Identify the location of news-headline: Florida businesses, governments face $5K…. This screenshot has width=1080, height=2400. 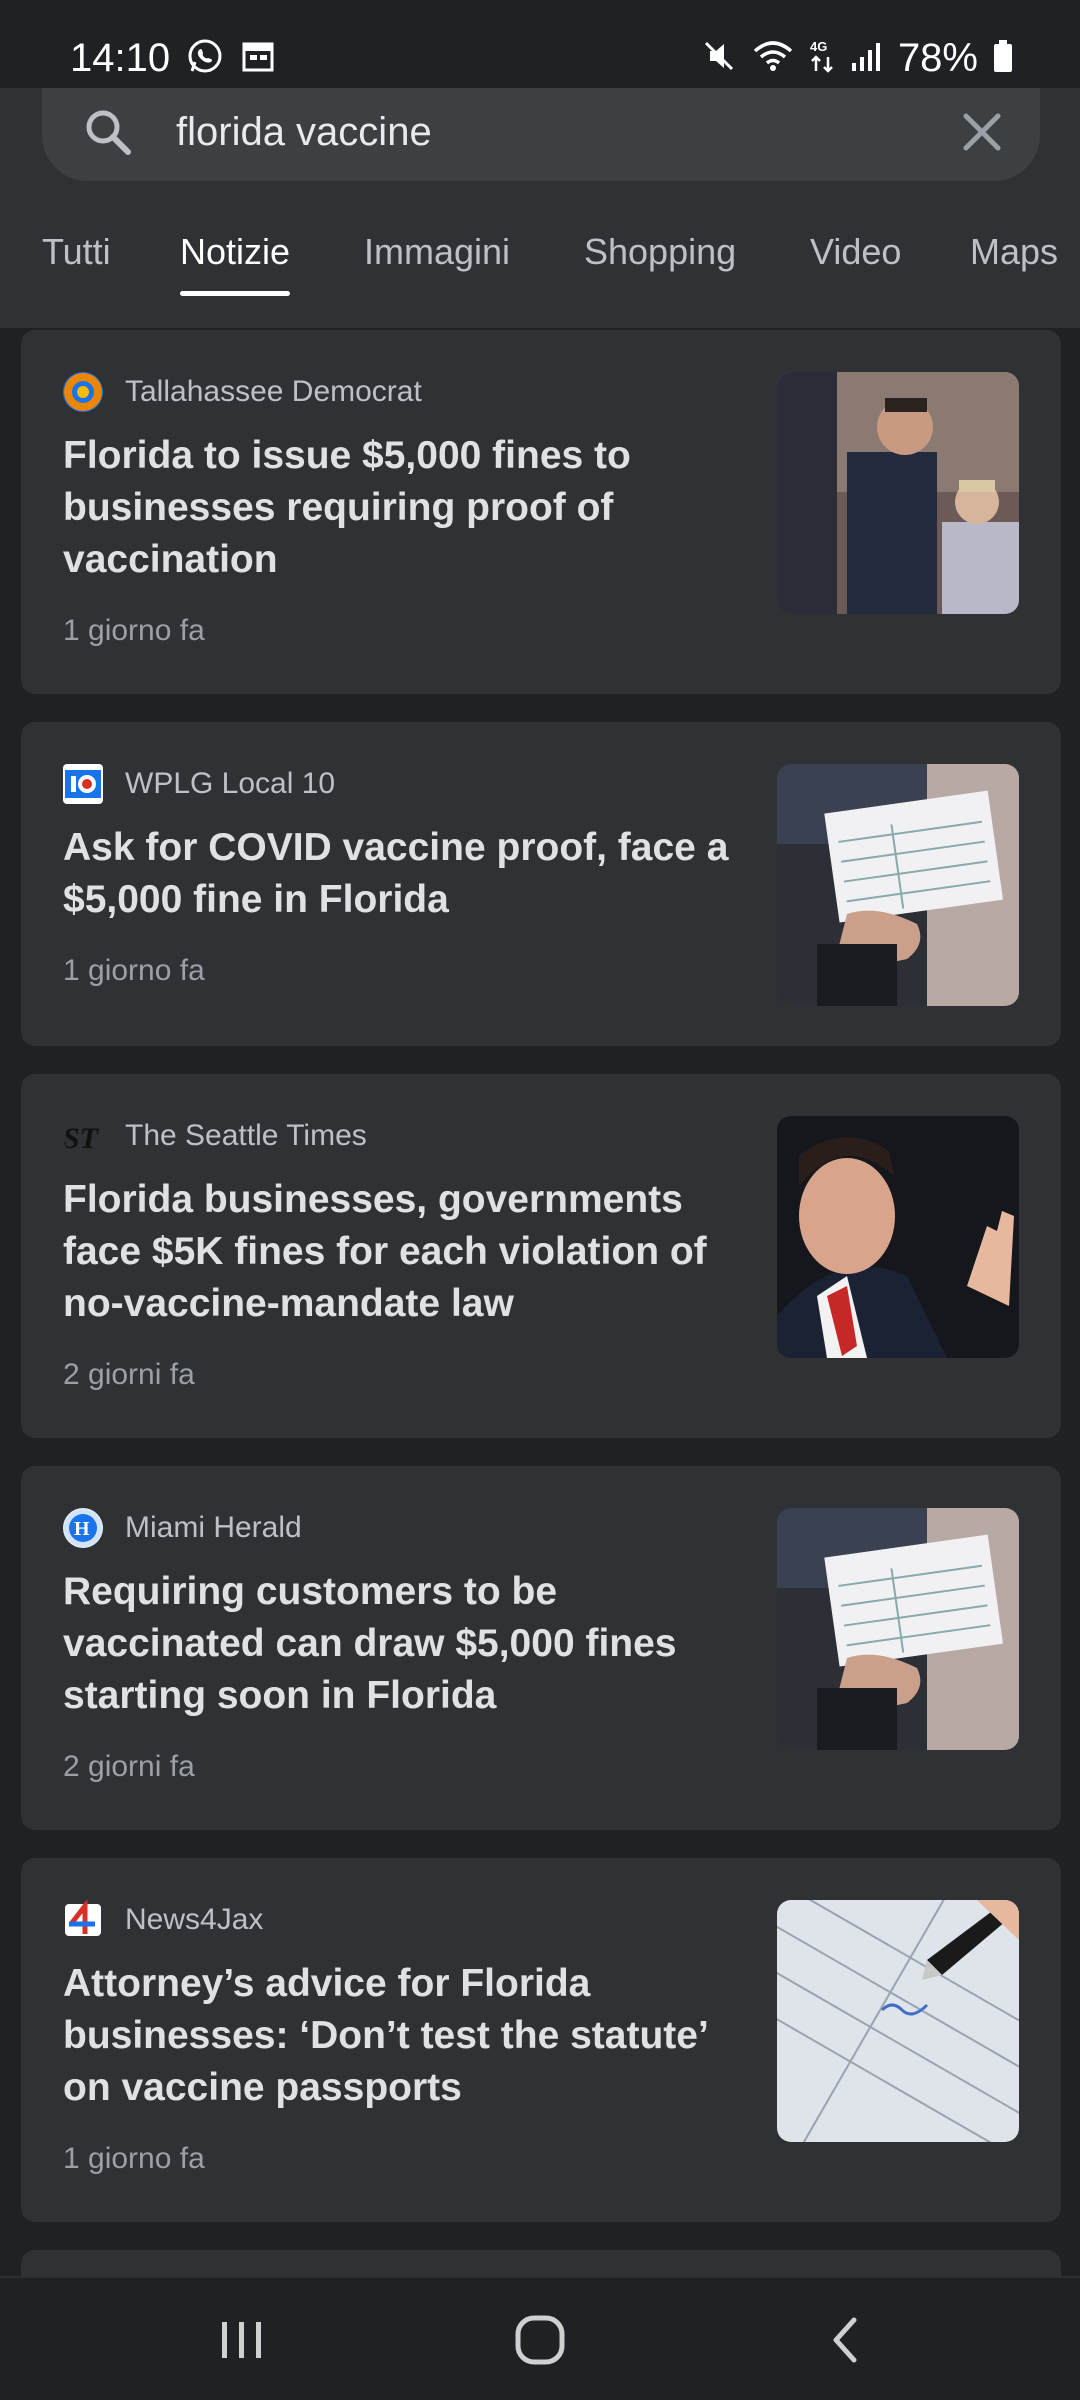
(408, 1252).